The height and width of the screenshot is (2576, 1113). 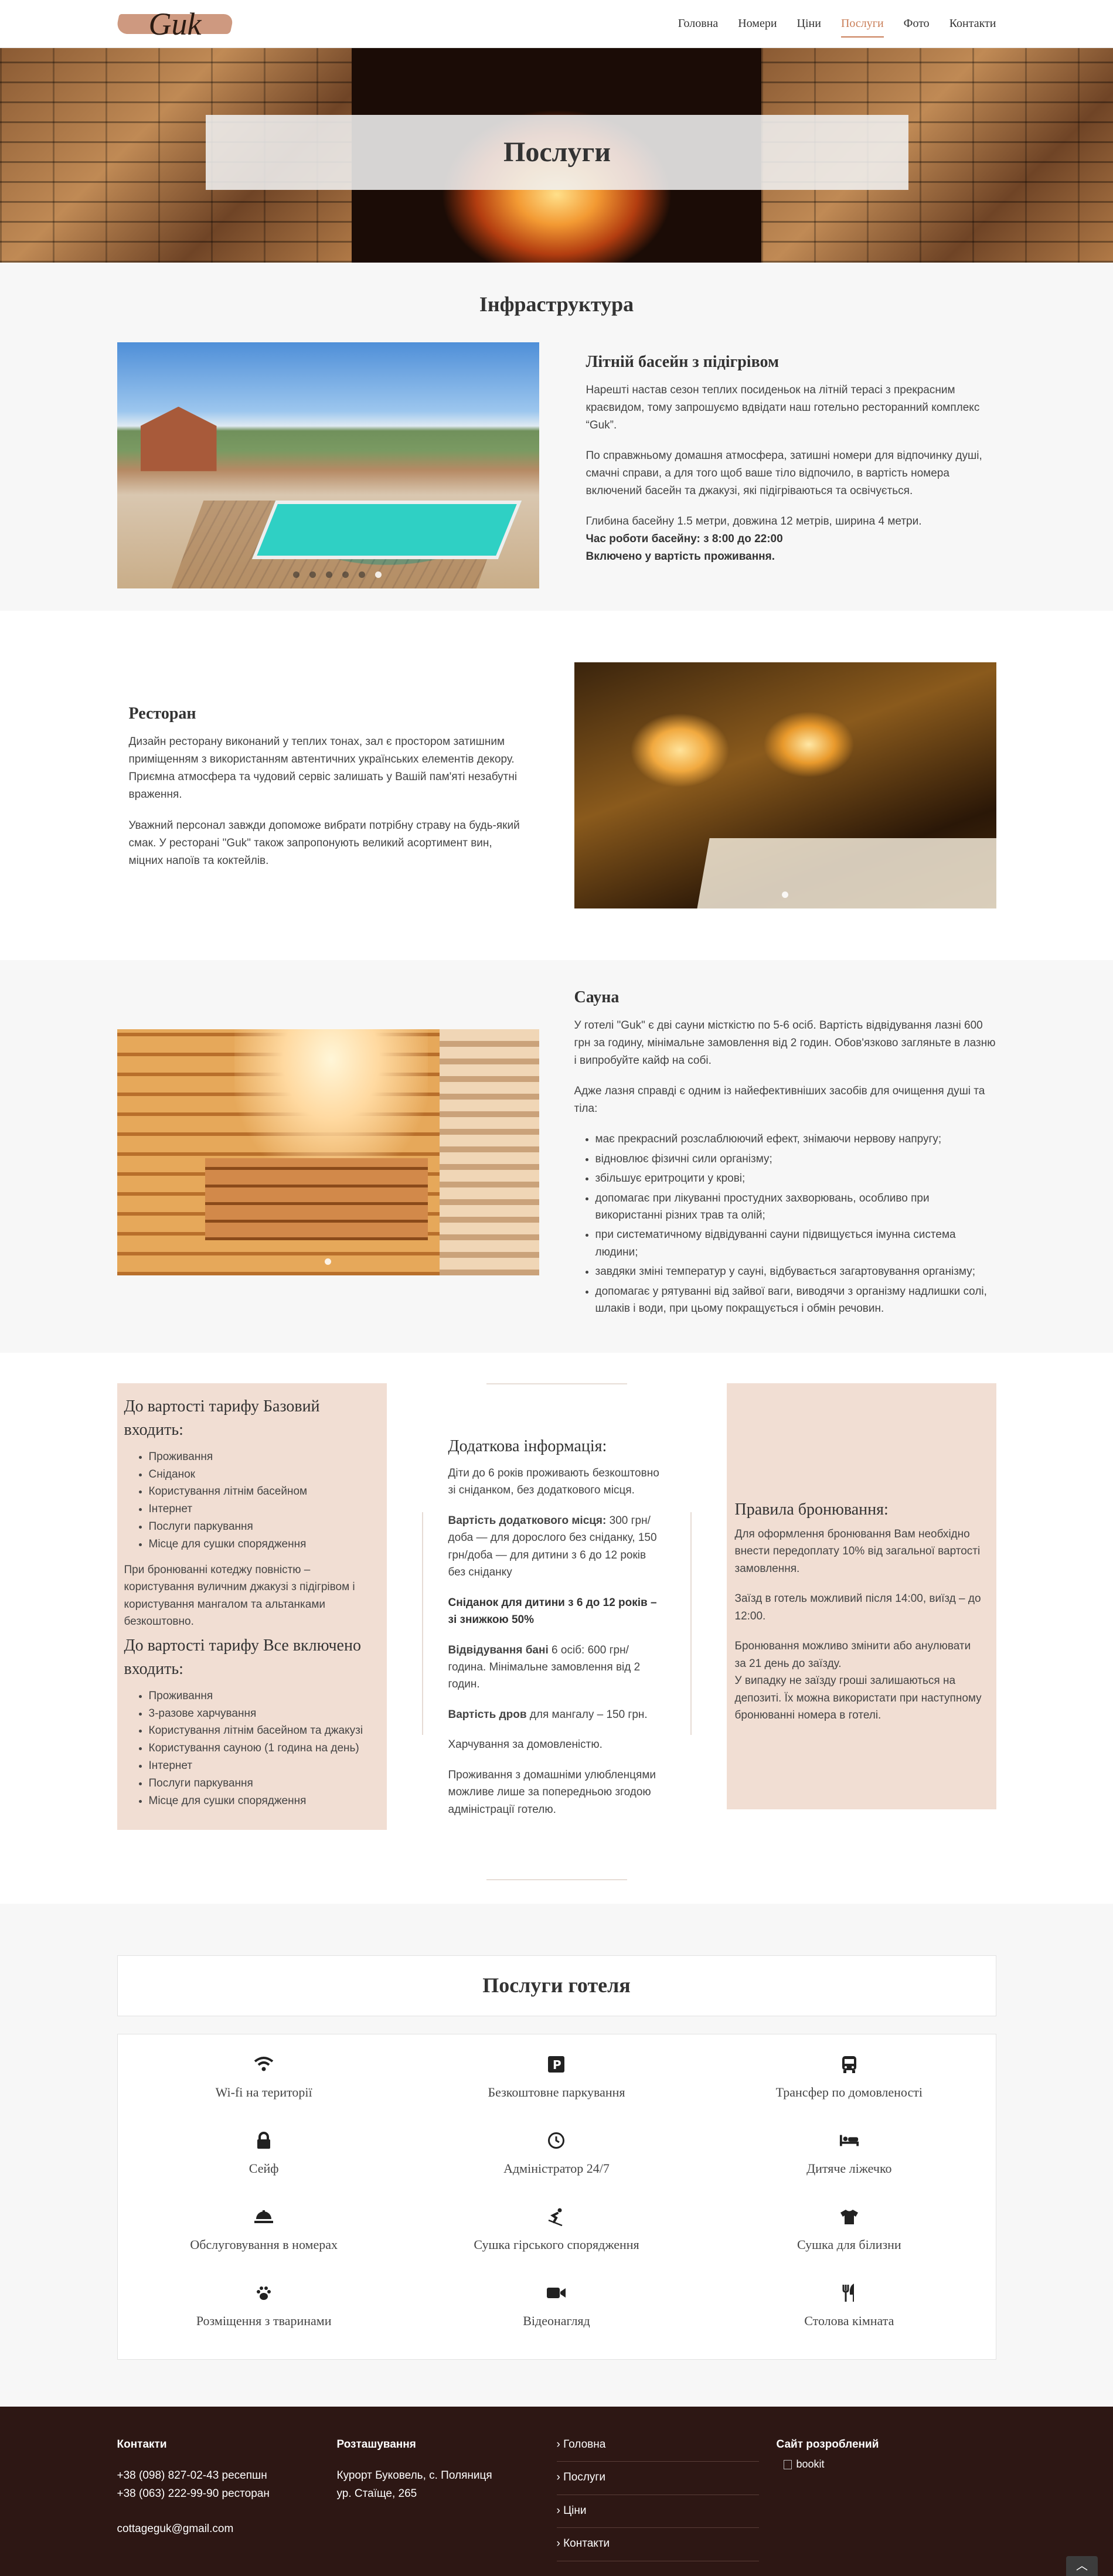 I want to click on service-label: Сушка гірського спорядження, so click(x=556, y=2244).